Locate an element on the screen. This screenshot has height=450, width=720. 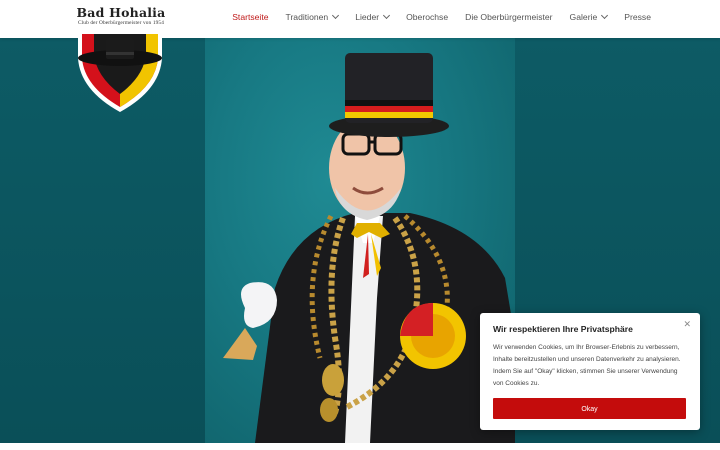
nav-item-label: Traditionen is located at coordinates (307, 17).